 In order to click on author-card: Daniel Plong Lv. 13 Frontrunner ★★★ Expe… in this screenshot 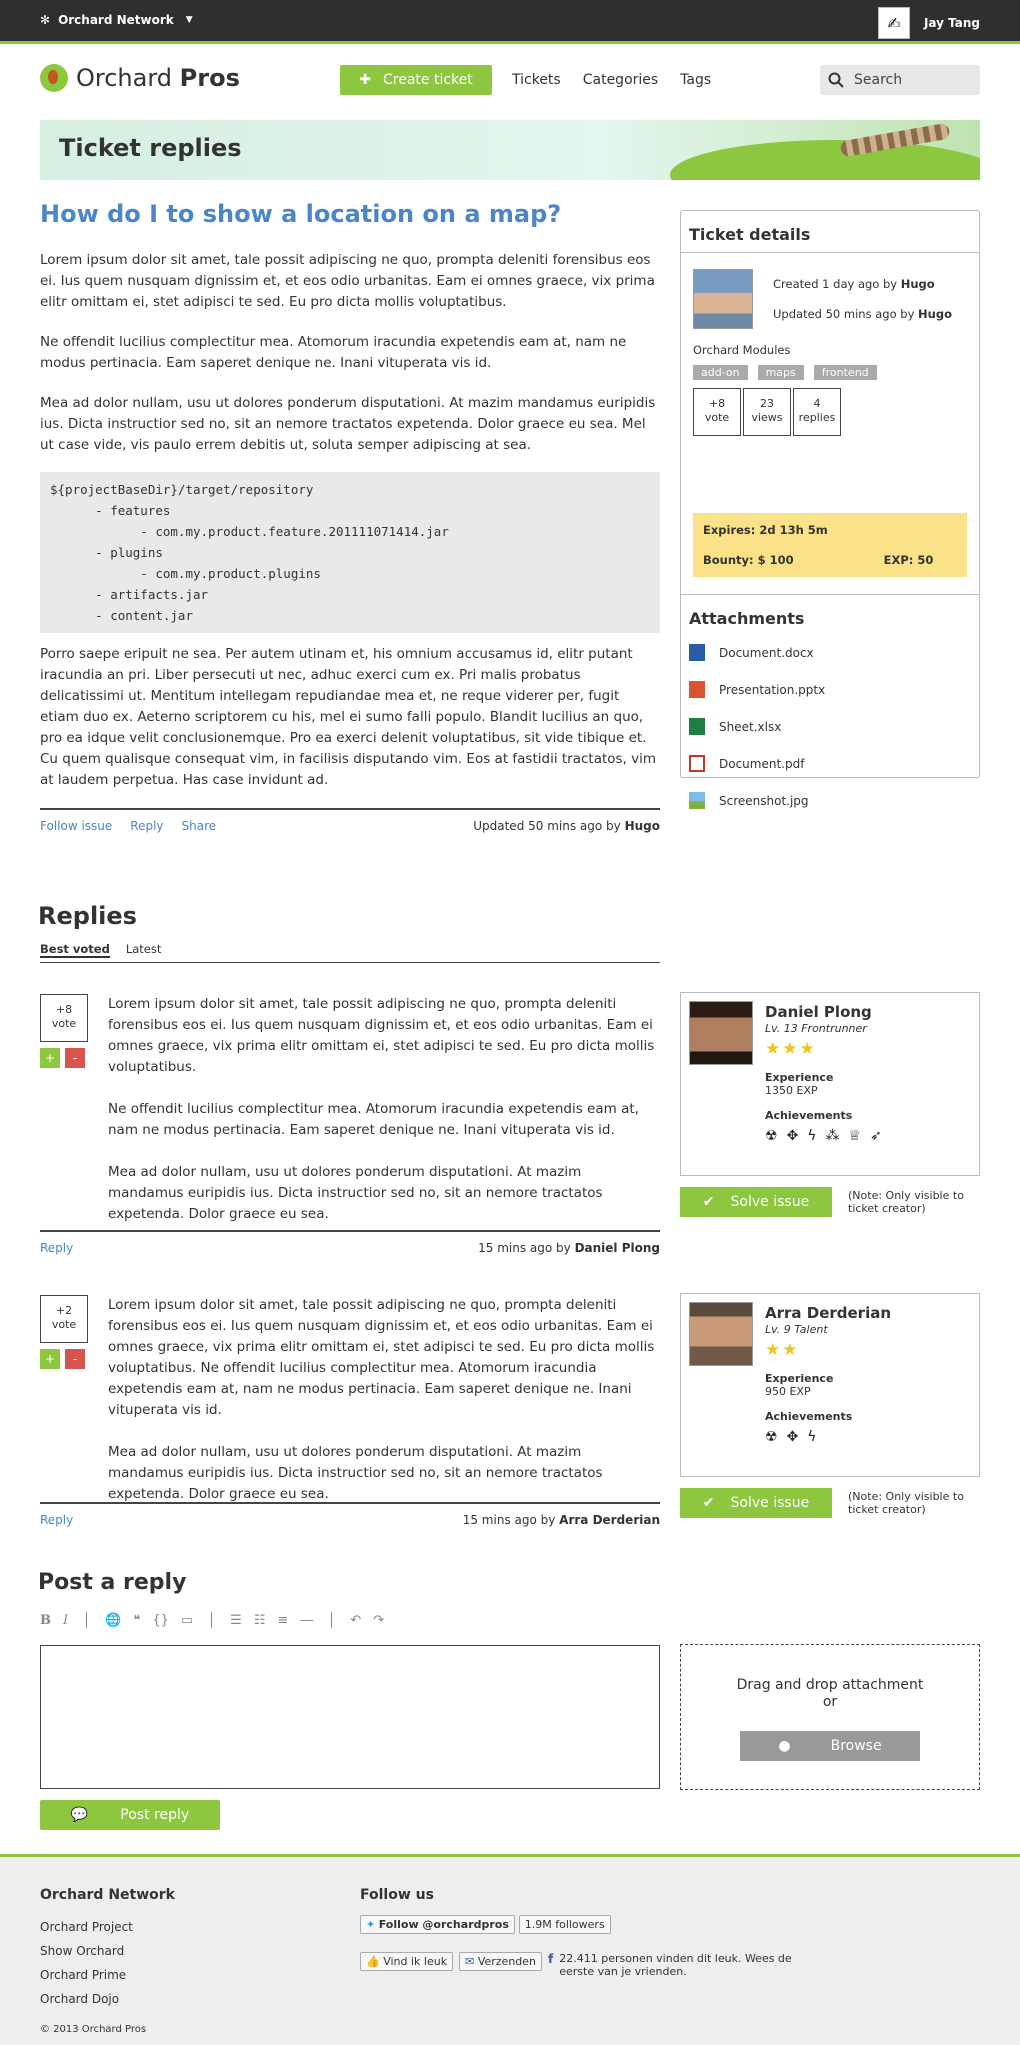, I will do `click(830, 1084)`.